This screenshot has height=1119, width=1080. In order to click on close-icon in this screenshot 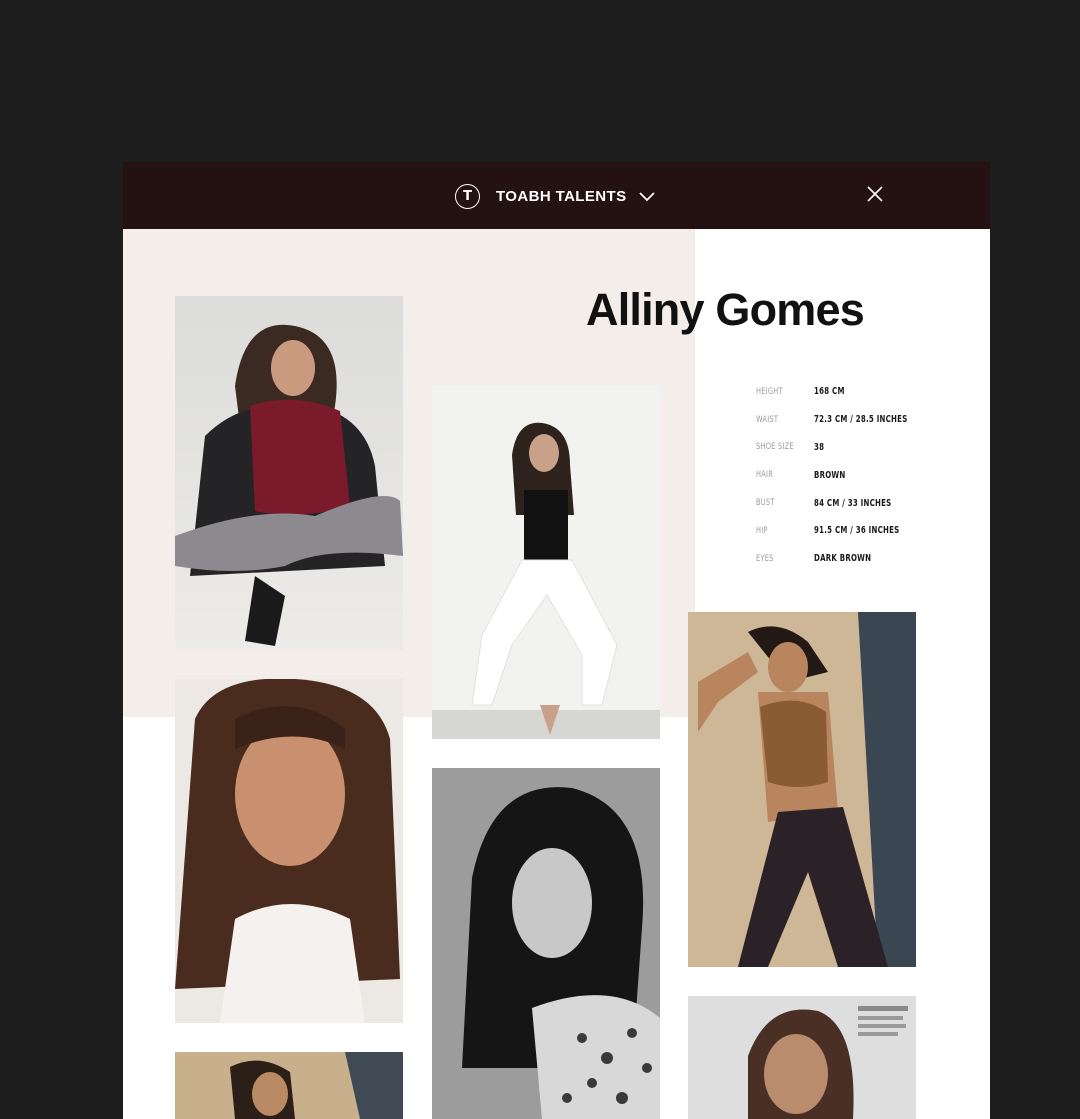, I will do `click(875, 194)`.